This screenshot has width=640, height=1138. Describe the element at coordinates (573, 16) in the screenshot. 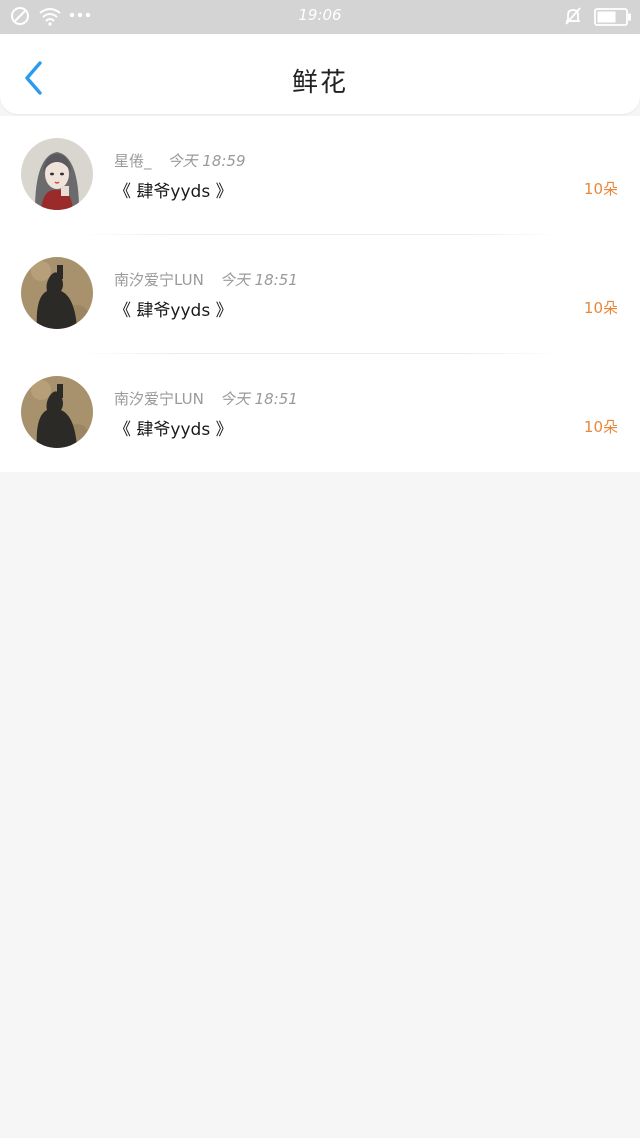

I see `mute-bell-icon` at that location.